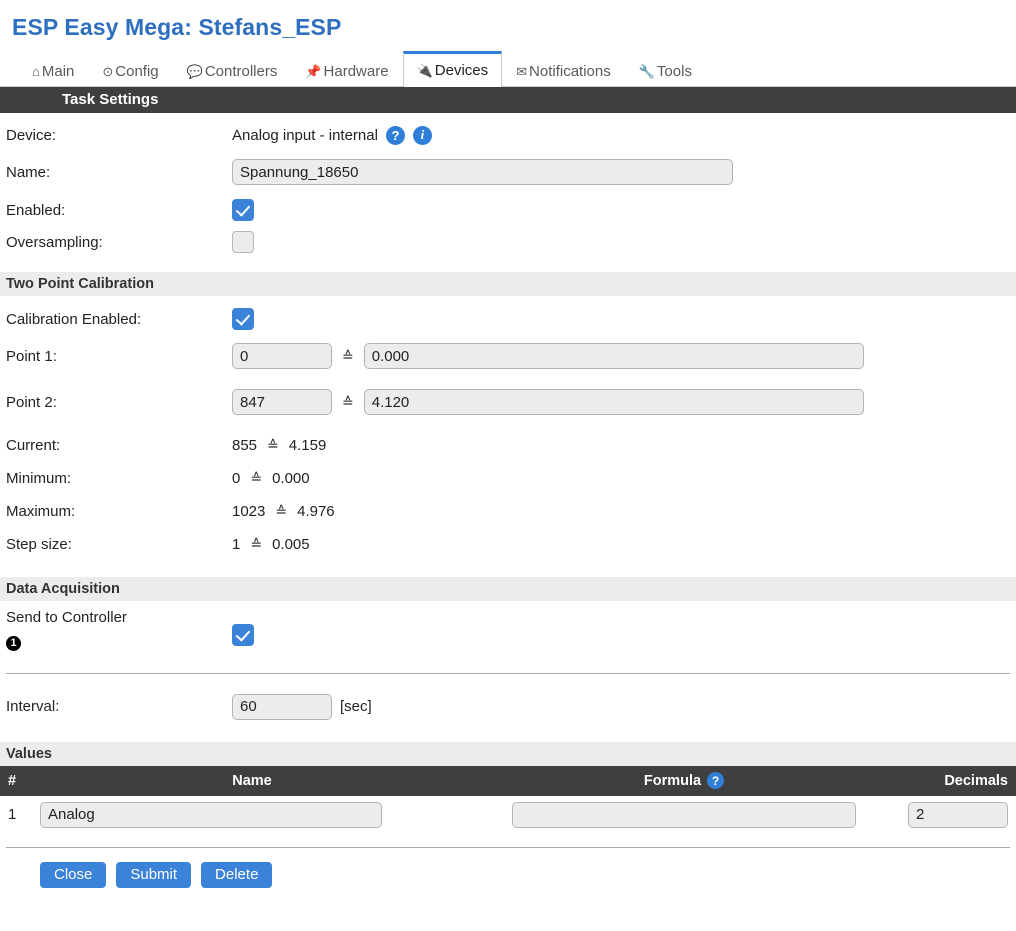 The image size is (1016, 931). Describe the element at coordinates (461, 70) in the screenshot. I see `tab-label: Devices` at that location.